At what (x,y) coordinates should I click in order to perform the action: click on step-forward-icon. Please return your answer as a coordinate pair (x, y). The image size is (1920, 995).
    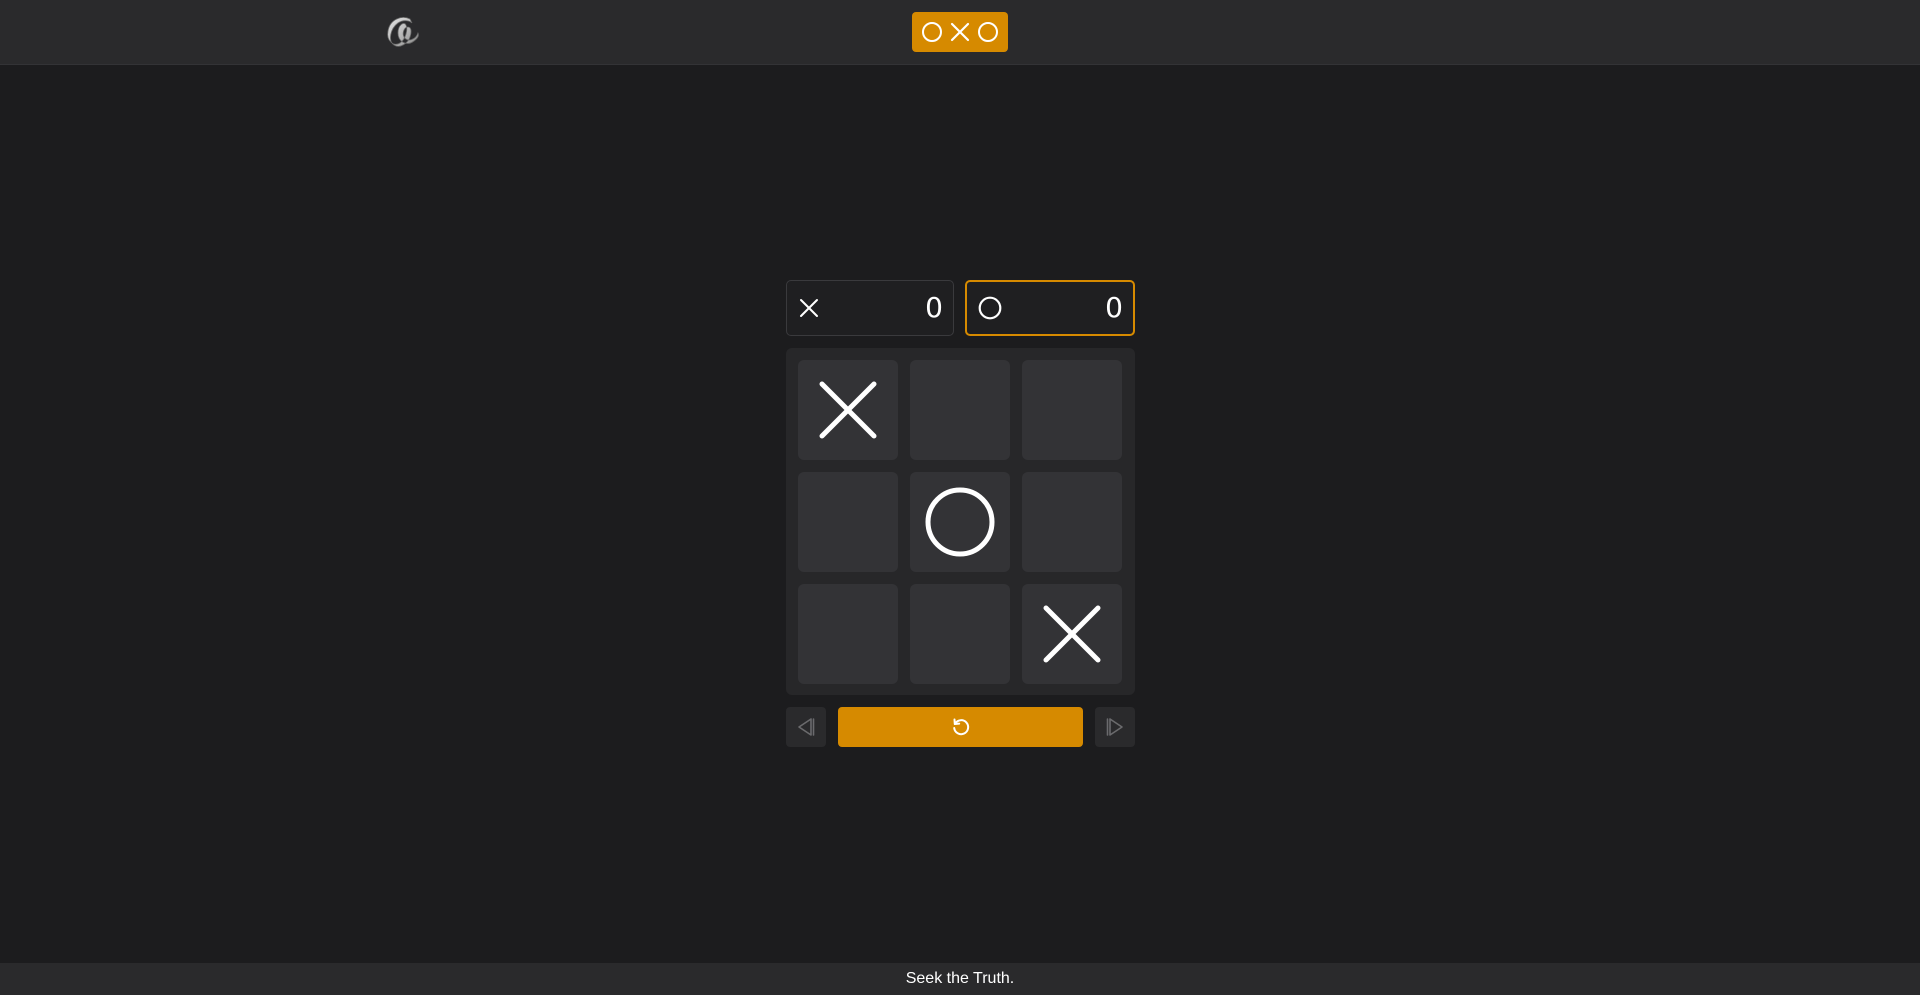
    Looking at the image, I should click on (1114, 727).